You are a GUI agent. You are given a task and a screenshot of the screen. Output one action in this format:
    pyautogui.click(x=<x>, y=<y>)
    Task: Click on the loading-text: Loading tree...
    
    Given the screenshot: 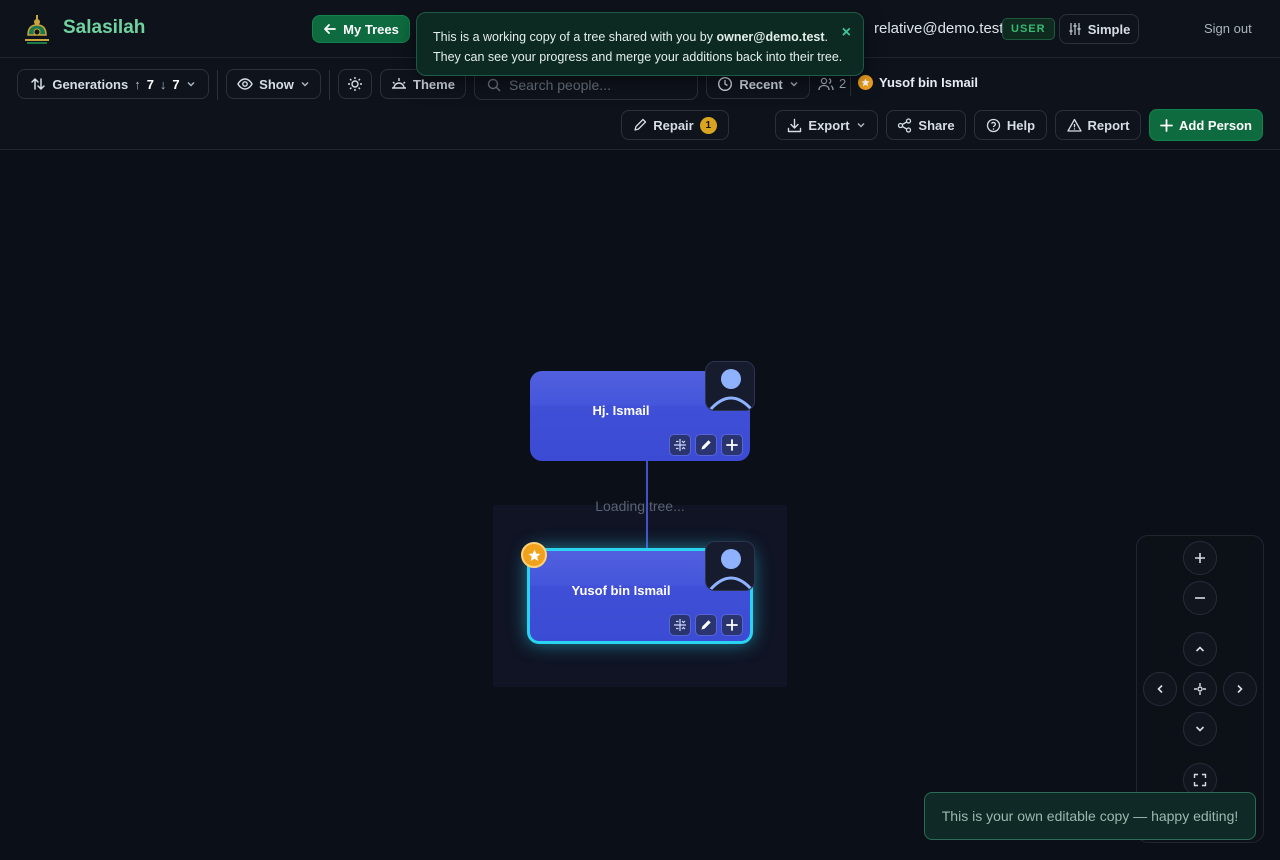 What is the action you would take?
    pyautogui.click(x=640, y=506)
    